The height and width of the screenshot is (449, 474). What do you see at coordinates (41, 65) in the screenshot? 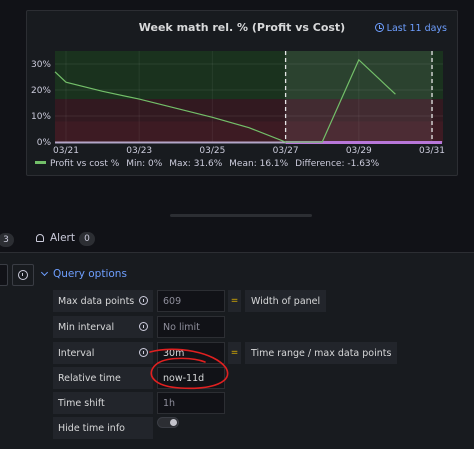
I see `y-tick-label: 30%` at bounding box center [41, 65].